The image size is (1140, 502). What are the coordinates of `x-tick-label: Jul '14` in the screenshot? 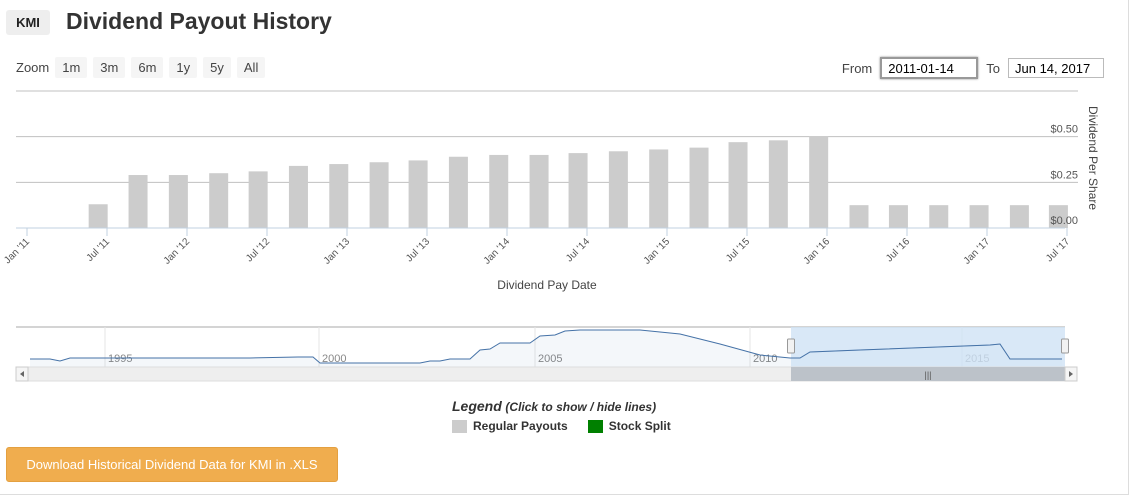 It's located at (578, 250).